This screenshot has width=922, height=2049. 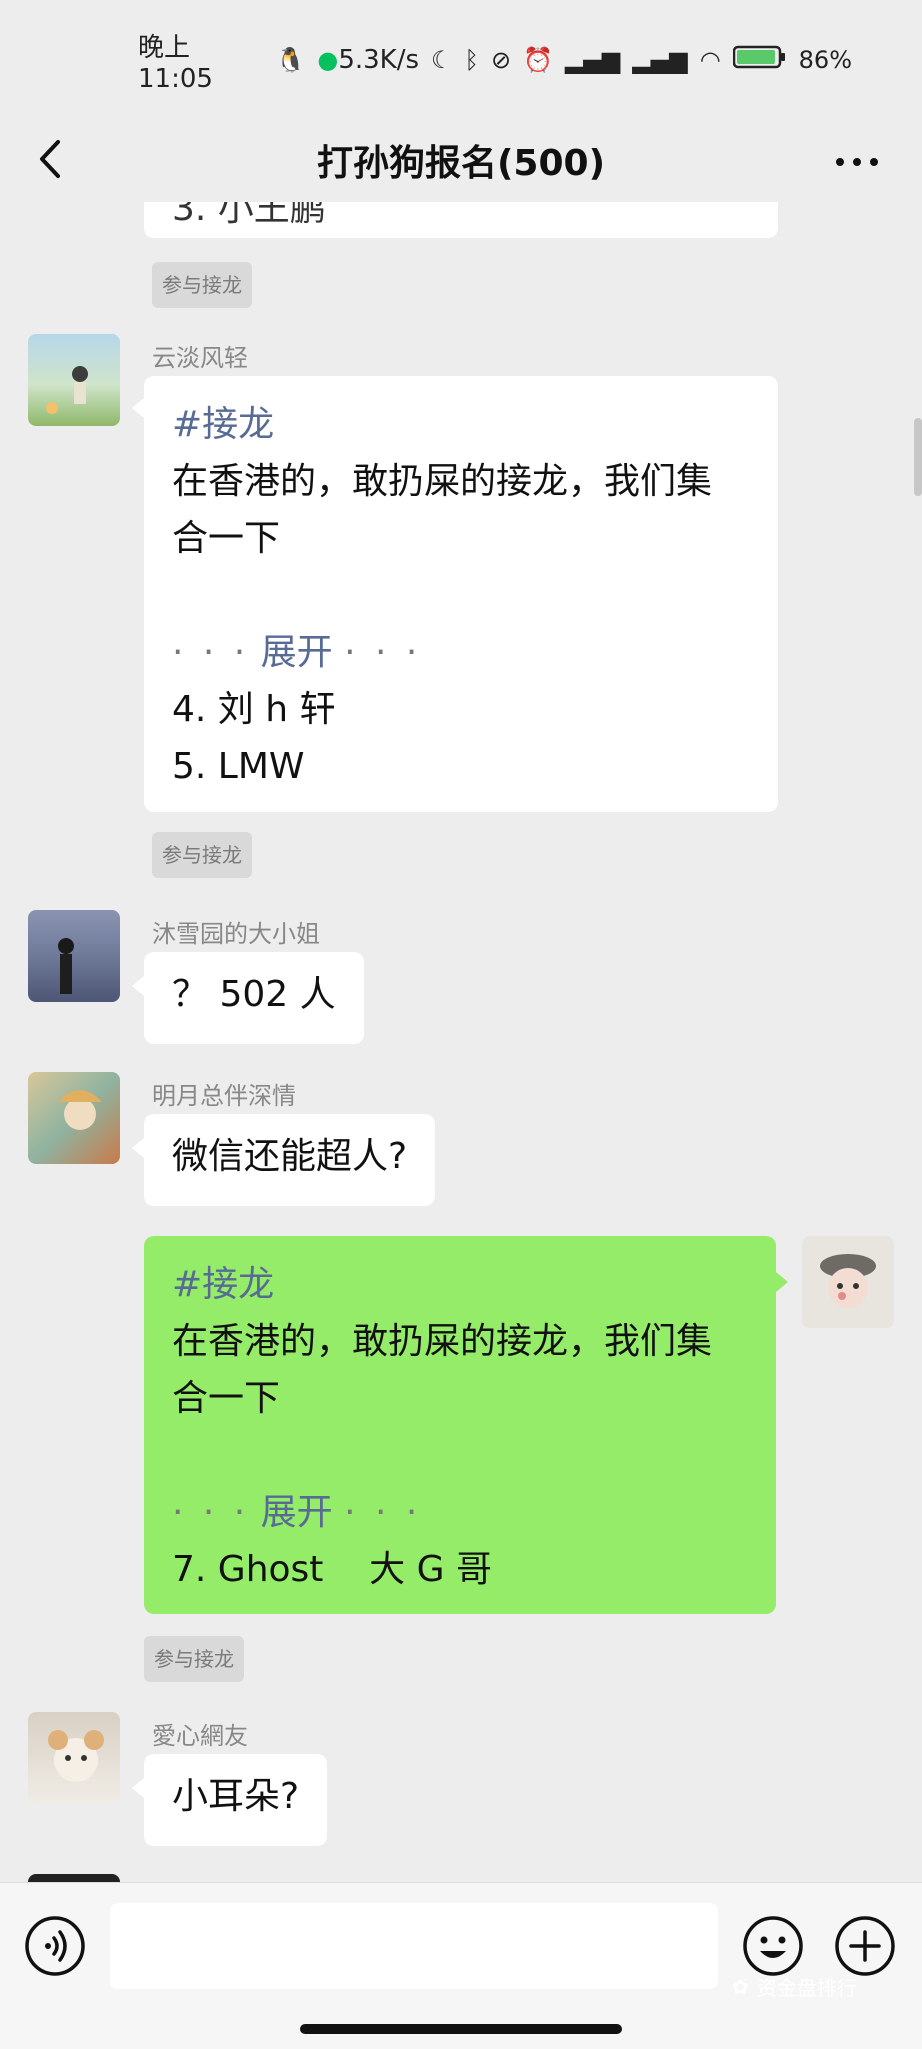 I want to click on scrollbar-thumb, so click(x=918, y=457).